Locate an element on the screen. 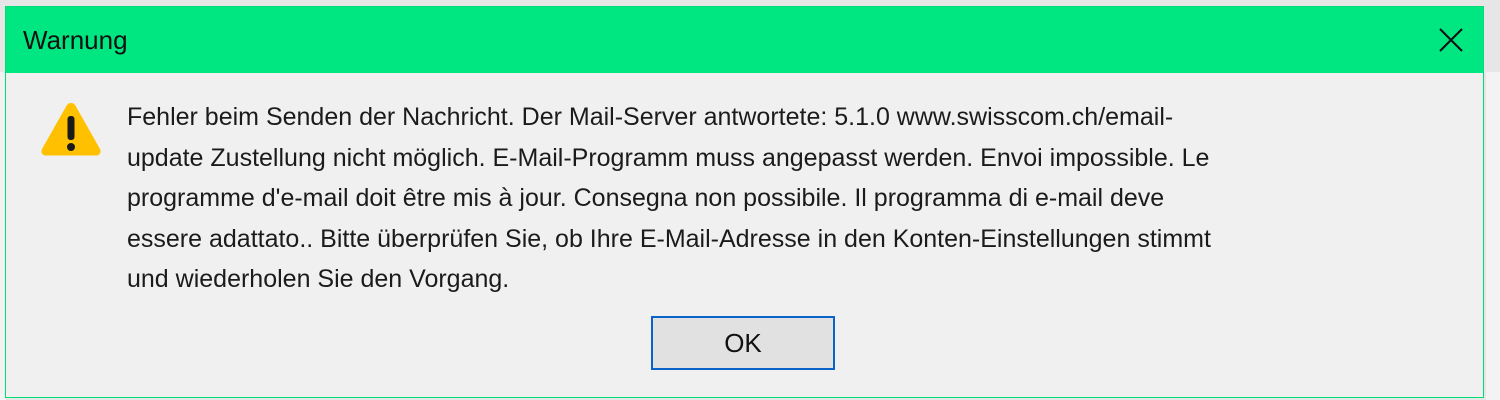  warning-triangle-icon is located at coordinates (71, 129).